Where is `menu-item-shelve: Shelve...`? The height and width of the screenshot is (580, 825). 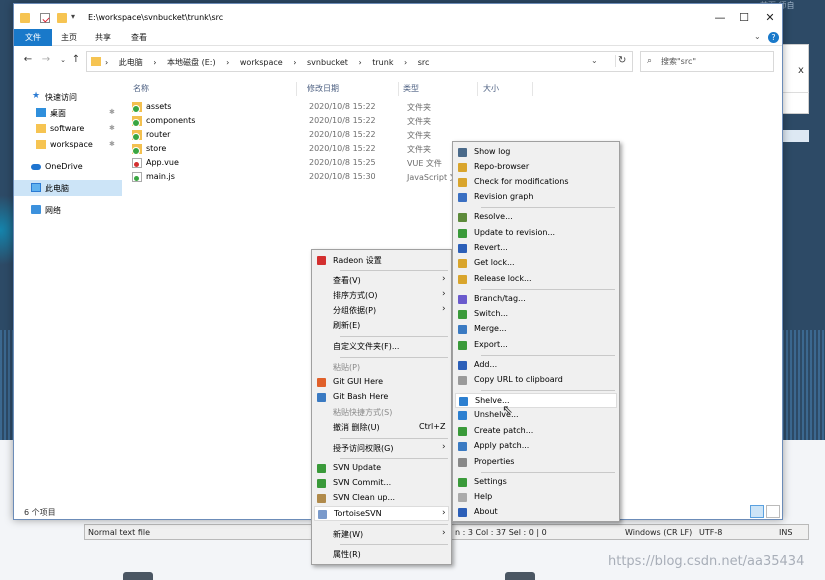
menu-item-shelve: Shelve... is located at coordinates (536, 400).